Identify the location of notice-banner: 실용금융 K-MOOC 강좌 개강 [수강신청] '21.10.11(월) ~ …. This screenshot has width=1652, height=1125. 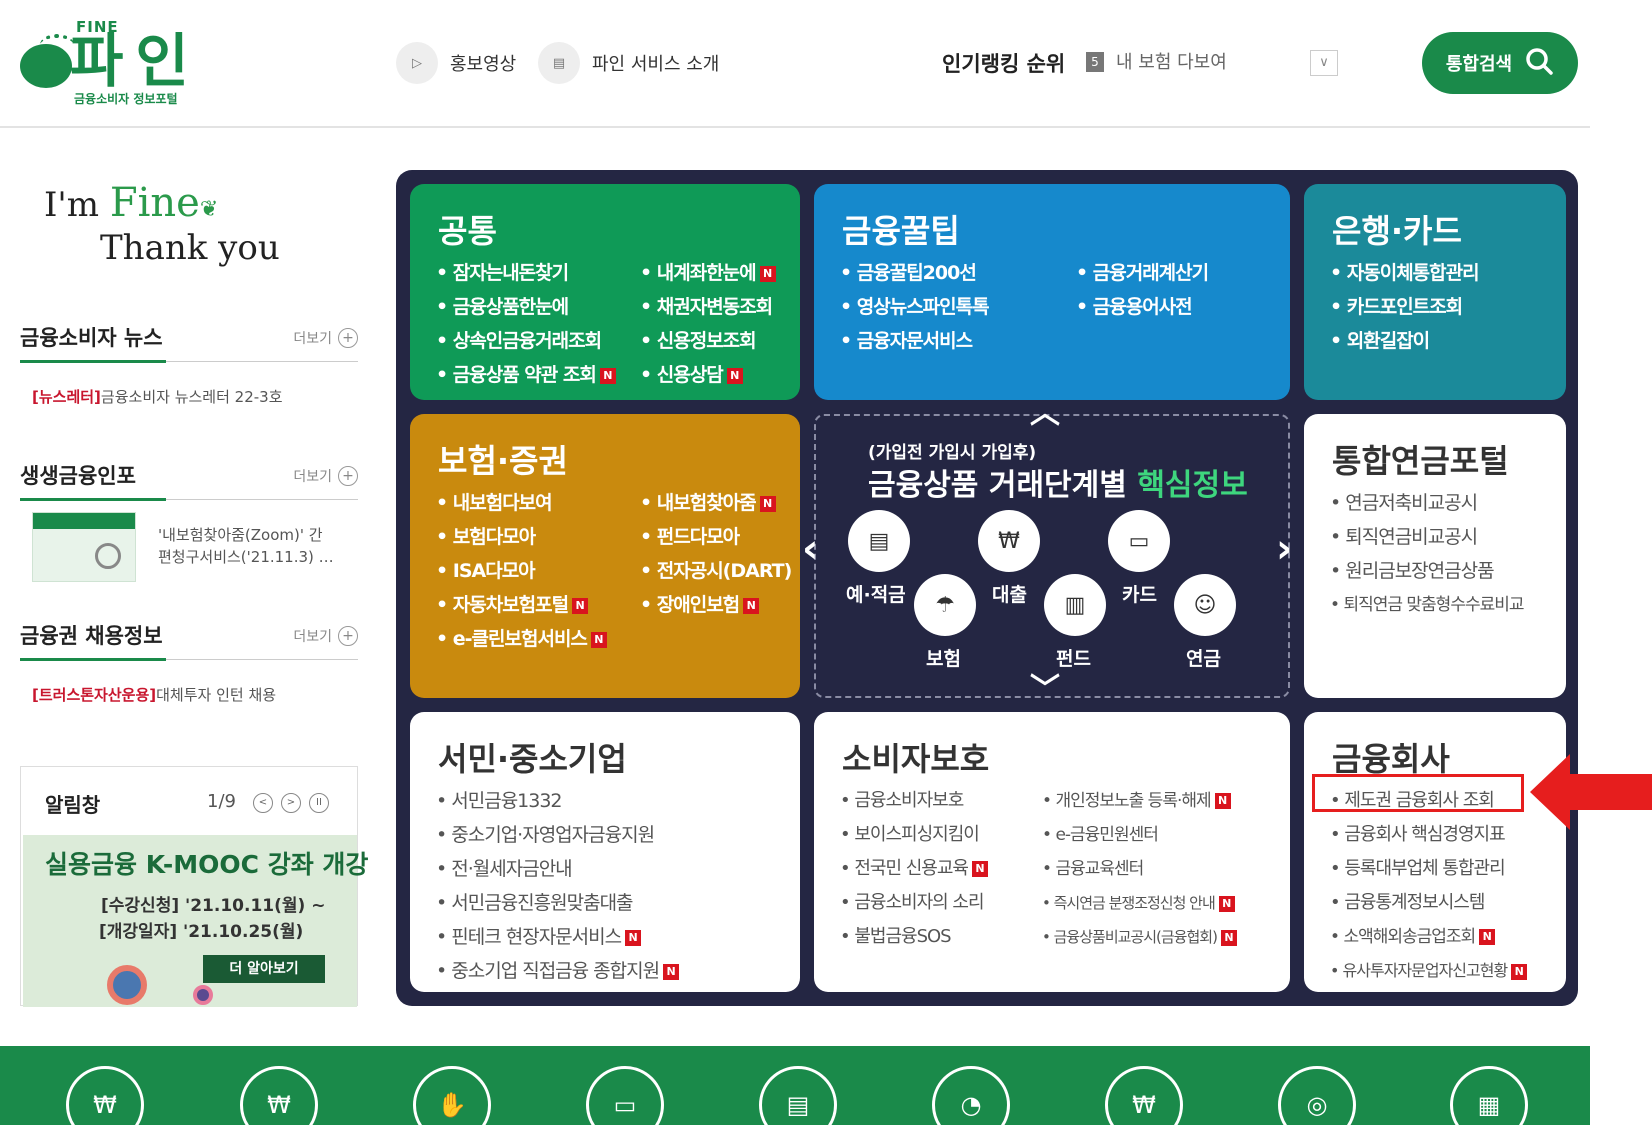
(195, 921).